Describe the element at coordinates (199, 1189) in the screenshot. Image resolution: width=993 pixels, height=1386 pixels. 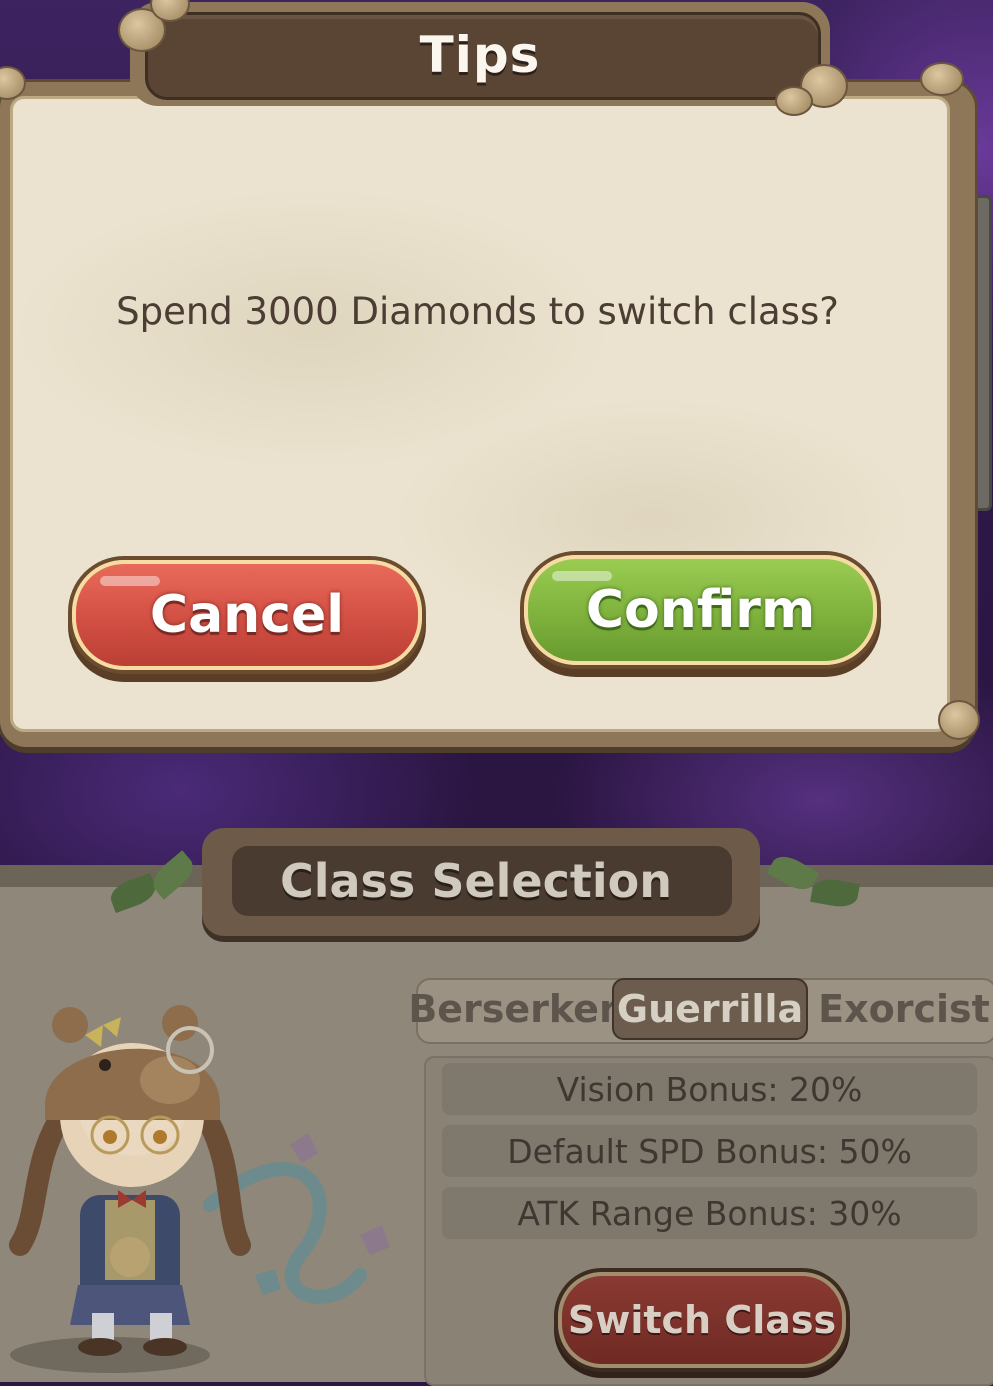
I see `character-illustration` at that location.